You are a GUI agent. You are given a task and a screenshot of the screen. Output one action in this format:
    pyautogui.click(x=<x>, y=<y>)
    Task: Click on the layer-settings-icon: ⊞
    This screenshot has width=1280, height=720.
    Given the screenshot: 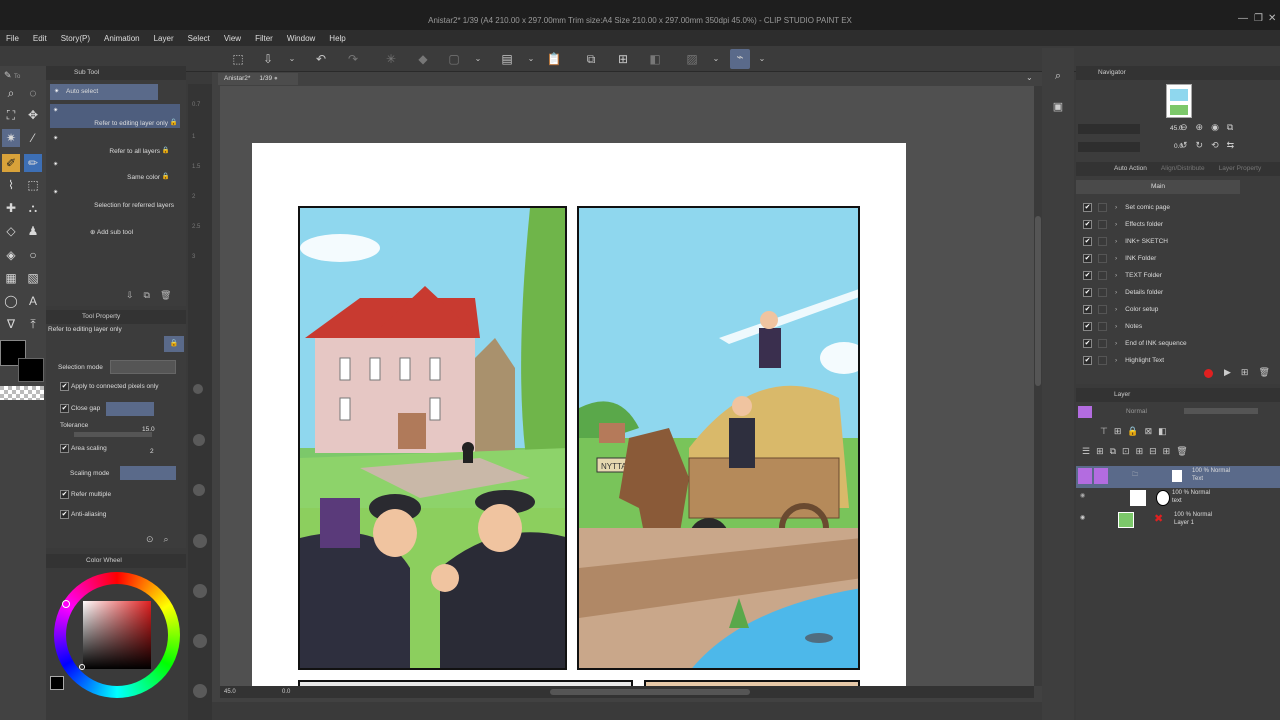 What is the action you would take?
    pyautogui.click(x=623, y=59)
    